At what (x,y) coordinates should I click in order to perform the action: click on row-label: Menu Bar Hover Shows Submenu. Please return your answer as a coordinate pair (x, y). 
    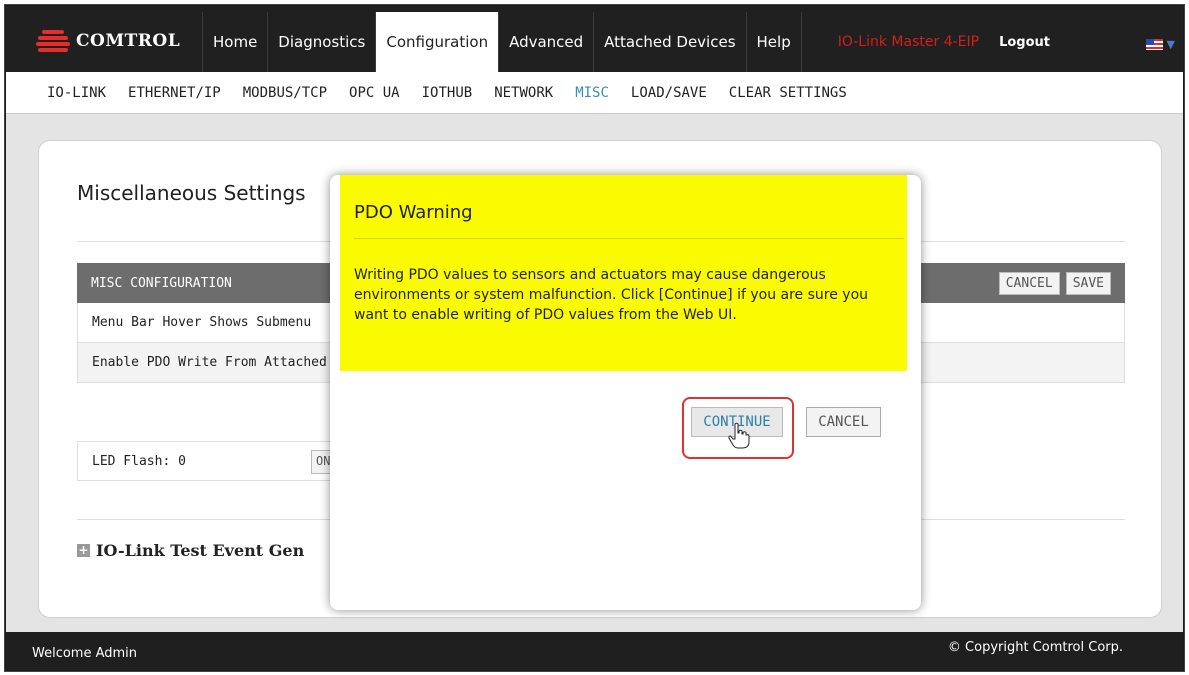
    Looking at the image, I should click on (202, 322).